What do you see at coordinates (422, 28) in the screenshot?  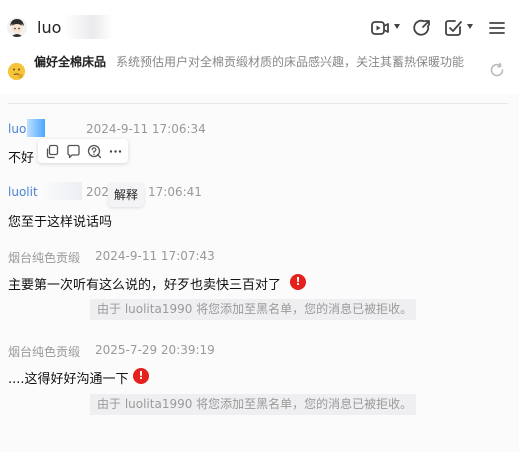 I see `share-icon` at bounding box center [422, 28].